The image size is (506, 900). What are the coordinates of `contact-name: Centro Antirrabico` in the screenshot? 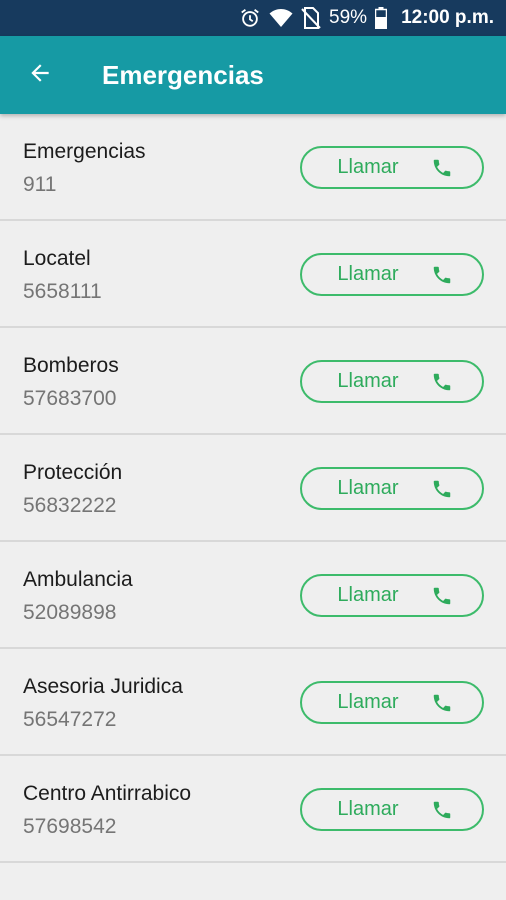 It's located at (107, 793).